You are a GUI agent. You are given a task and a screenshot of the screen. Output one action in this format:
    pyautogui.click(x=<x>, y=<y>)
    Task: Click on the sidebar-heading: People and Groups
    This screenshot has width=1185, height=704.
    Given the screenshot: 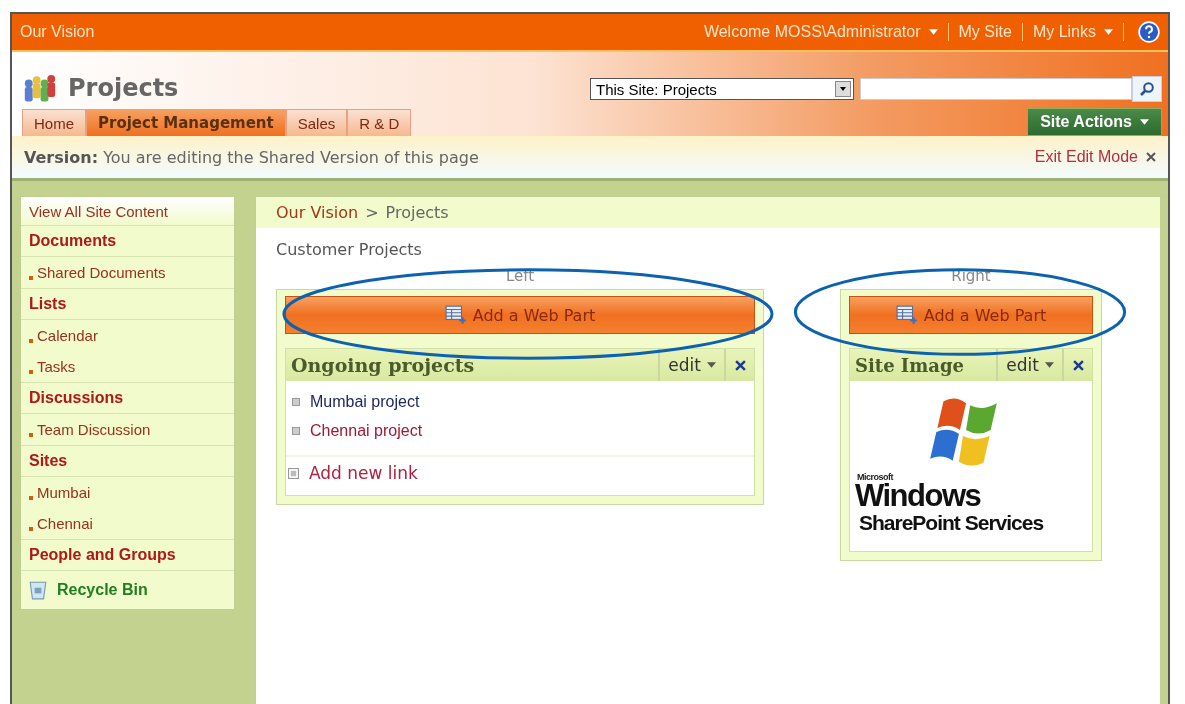 What is the action you would take?
    pyautogui.click(x=102, y=555)
    